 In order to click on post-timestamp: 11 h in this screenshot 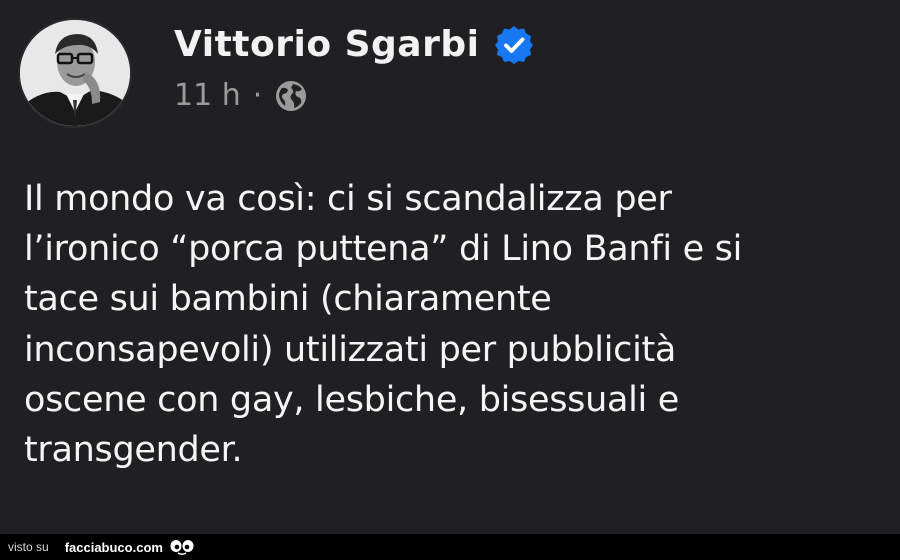, I will do `click(207, 96)`.